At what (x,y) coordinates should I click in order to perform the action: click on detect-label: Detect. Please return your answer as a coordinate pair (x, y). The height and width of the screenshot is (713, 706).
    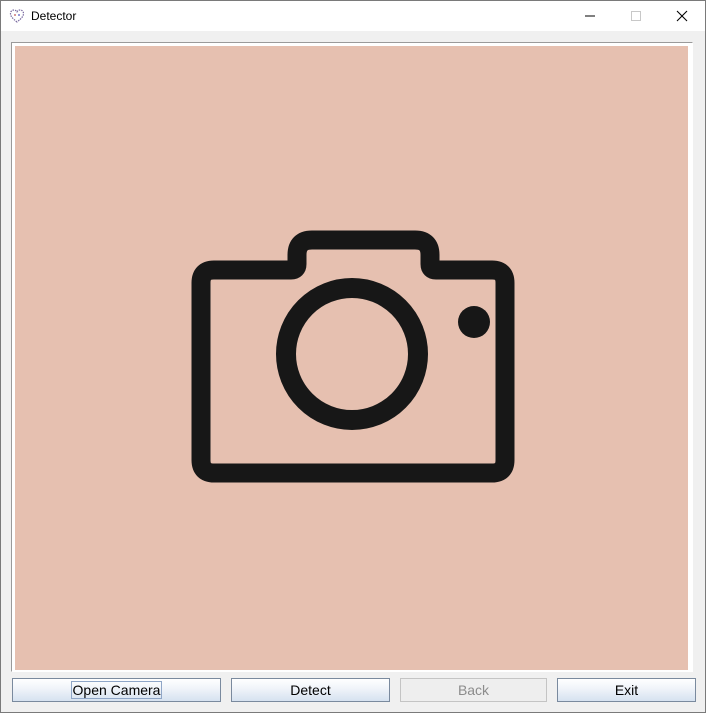
    Looking at the image, I should click on (310, 690).